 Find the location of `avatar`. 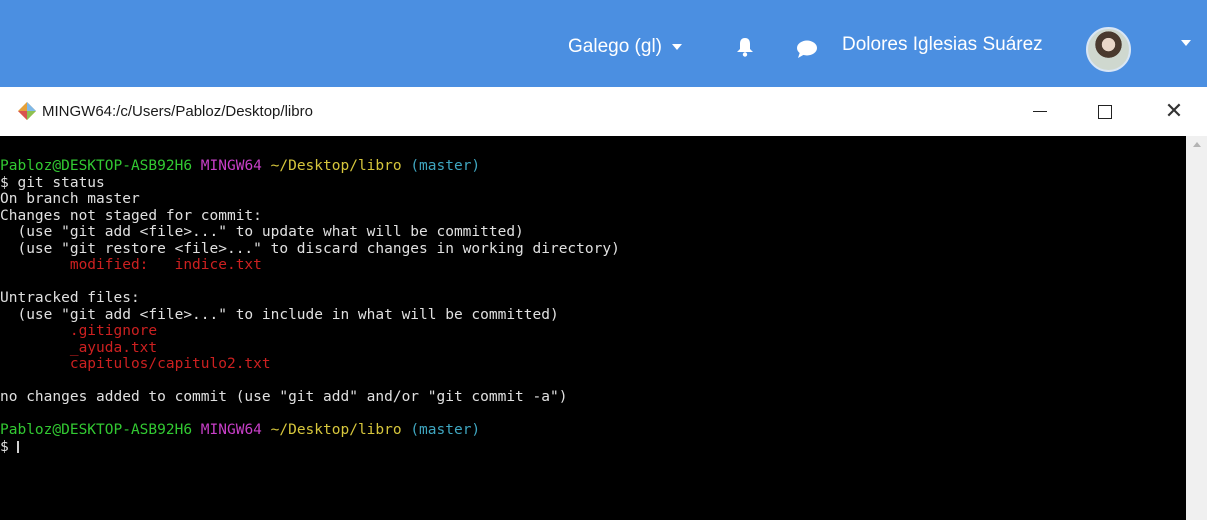

avatar is located at coordinates (1108, 49).